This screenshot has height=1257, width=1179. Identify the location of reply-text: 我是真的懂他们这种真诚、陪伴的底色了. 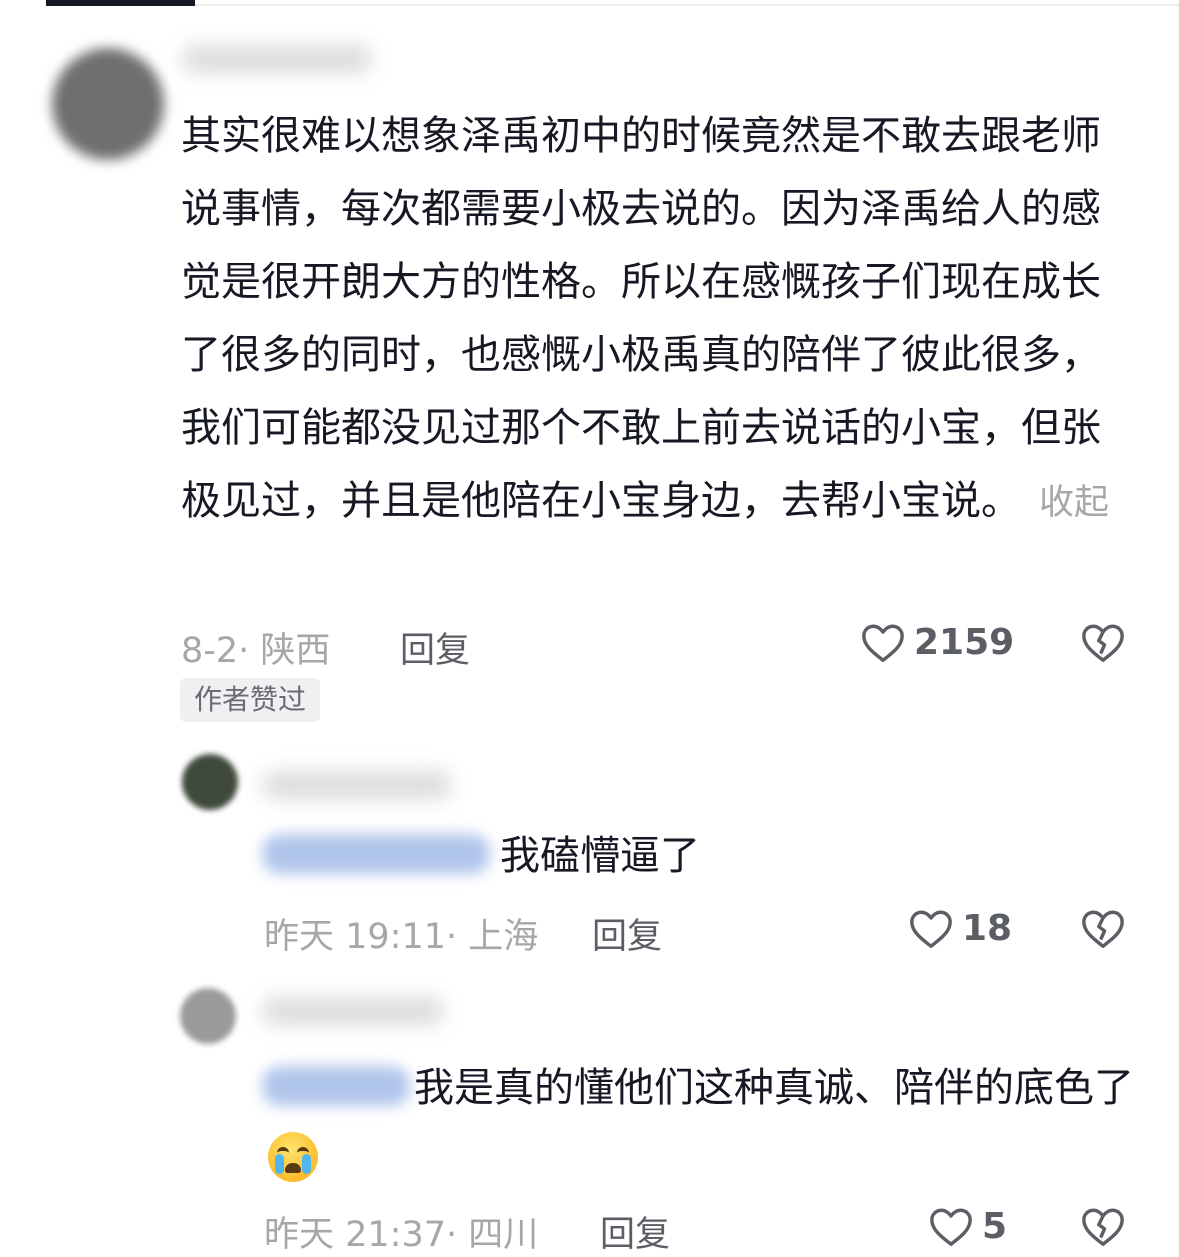
(699, 1125).